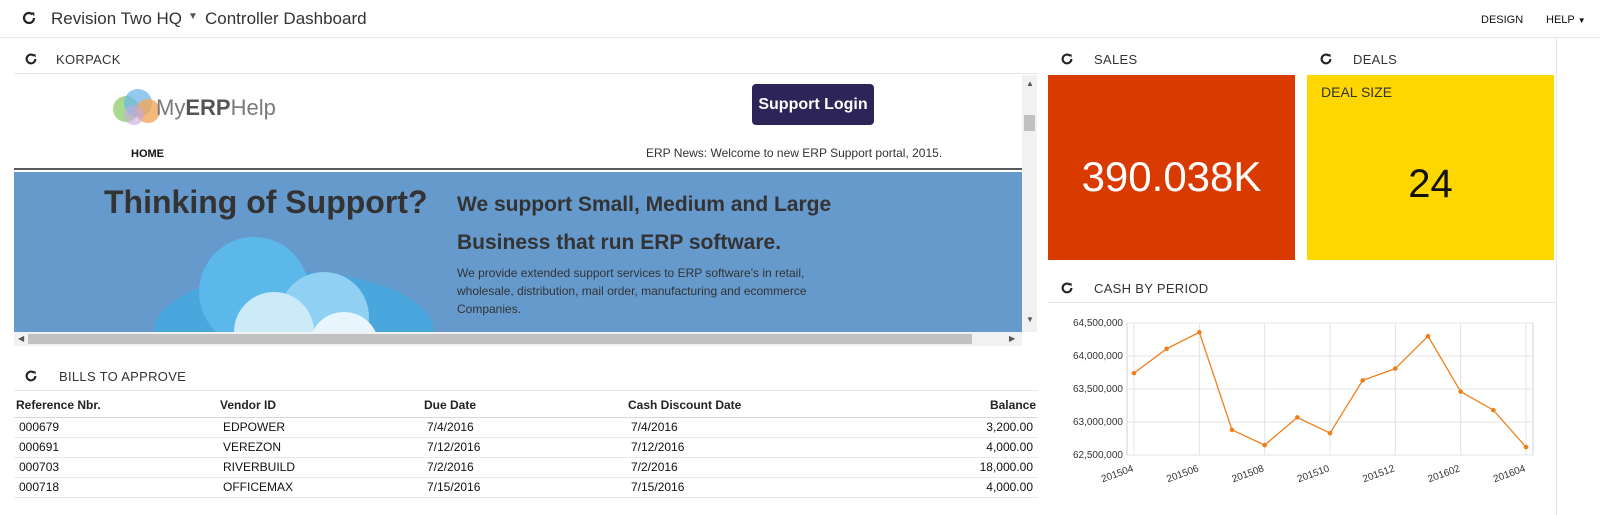  Describe the element at coordinates (1098, 323) in the screenshot. I see `y-tick-label: 64,500,000` at that location.